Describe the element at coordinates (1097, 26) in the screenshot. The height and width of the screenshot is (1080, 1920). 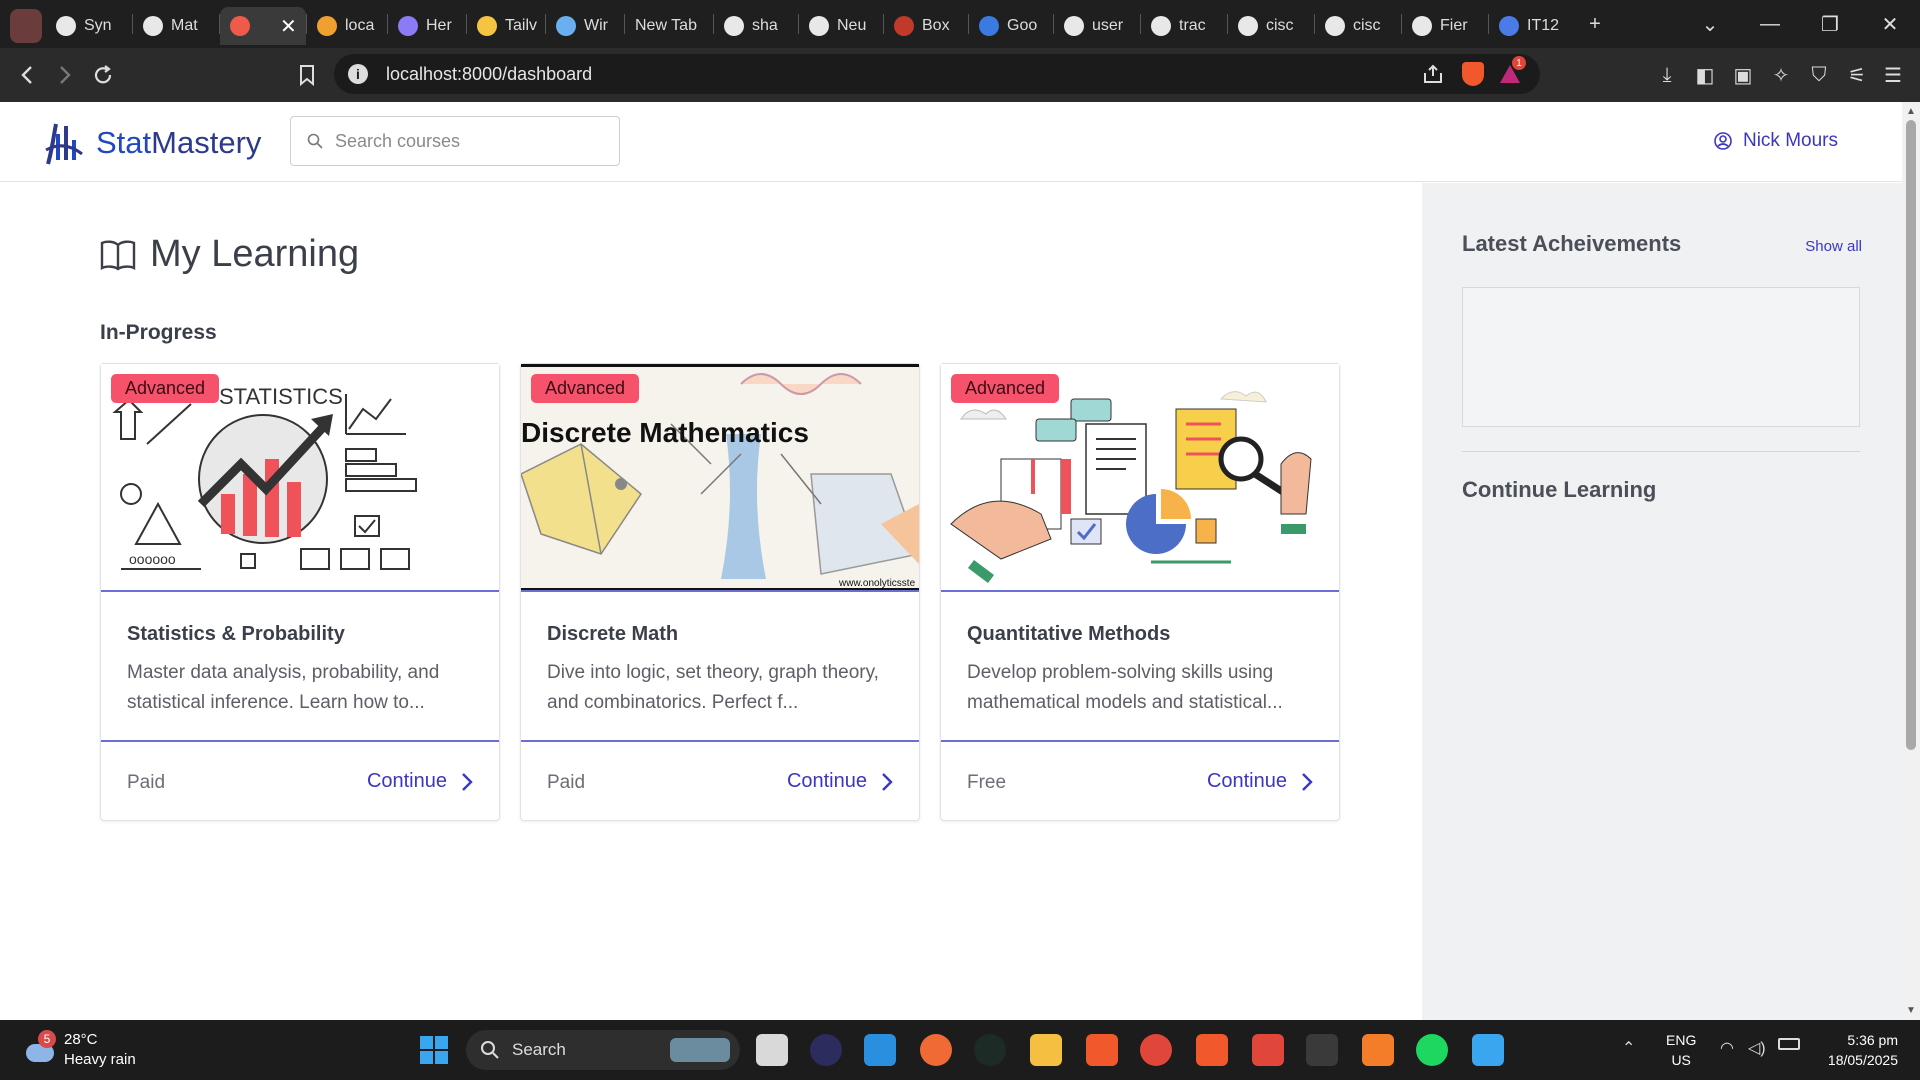
I see `browser-tab: user` at that location.